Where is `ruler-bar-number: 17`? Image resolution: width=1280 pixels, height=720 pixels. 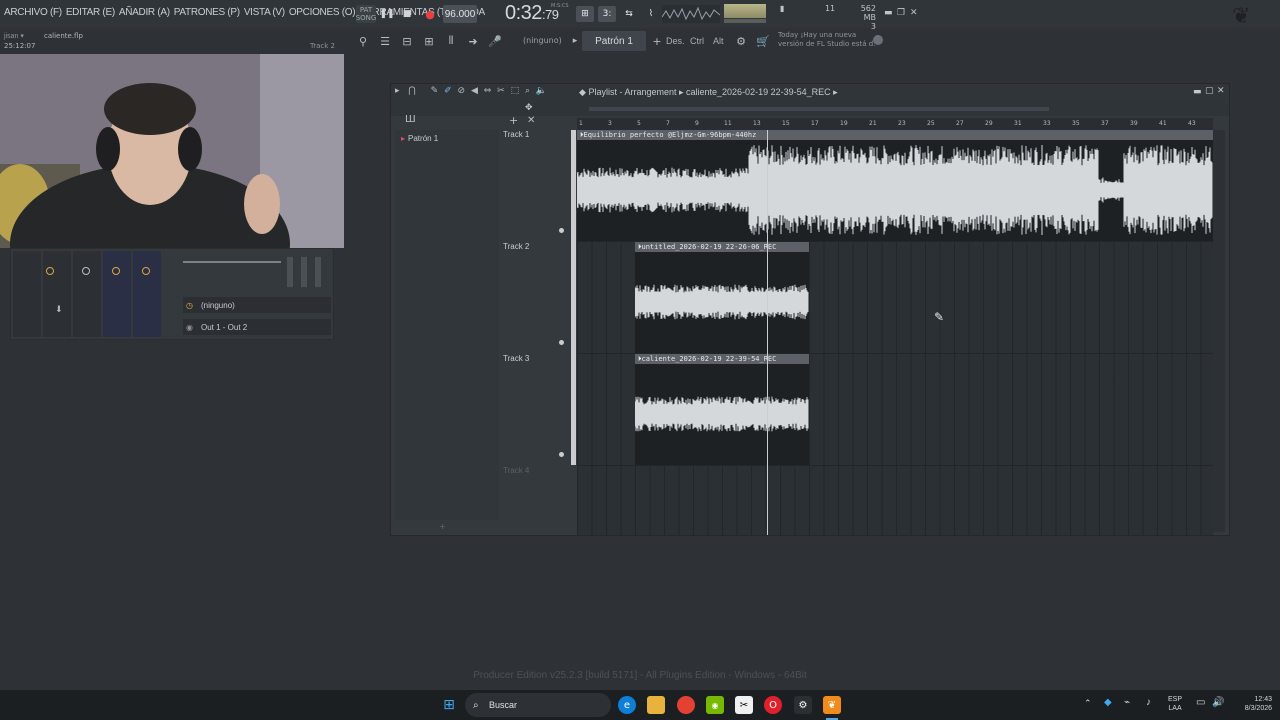 ruler-bar-number: 17 is located at coordinates (815, 123).